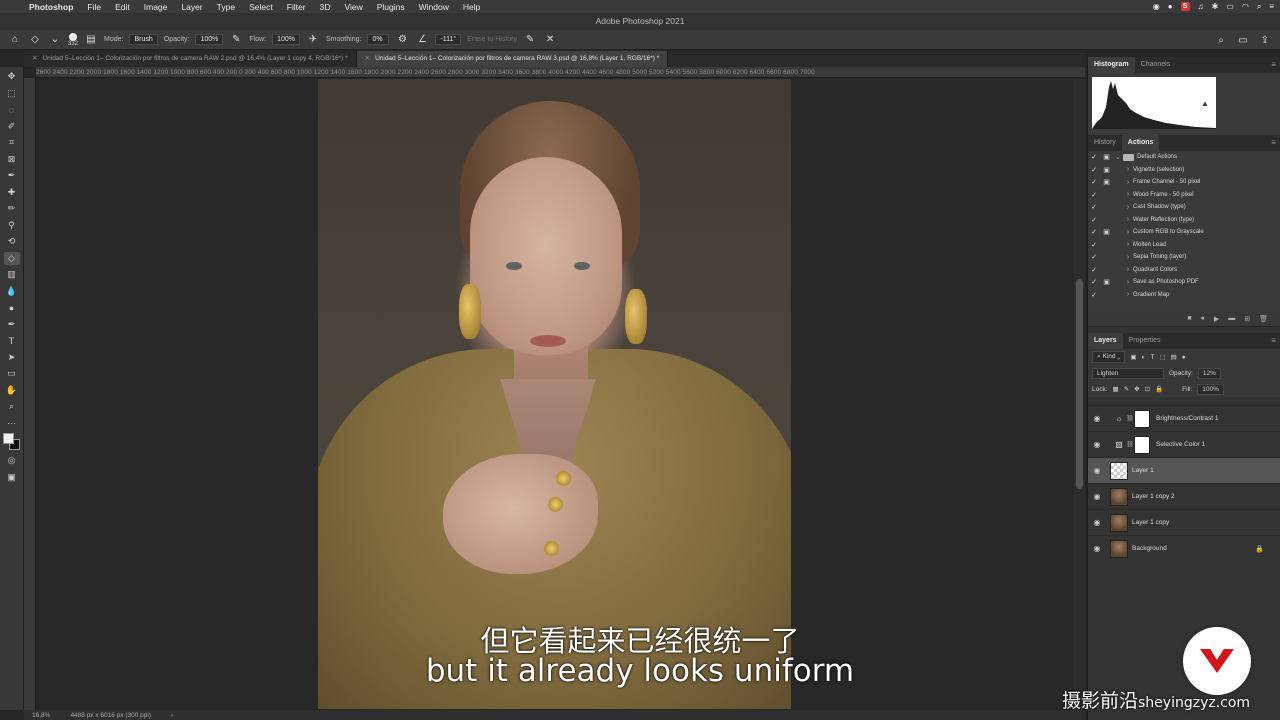 Image resolution: width=1280 pixels, height=720 pixels. I want to click on layer-opacity-field: 12%, so click(1209, 373).